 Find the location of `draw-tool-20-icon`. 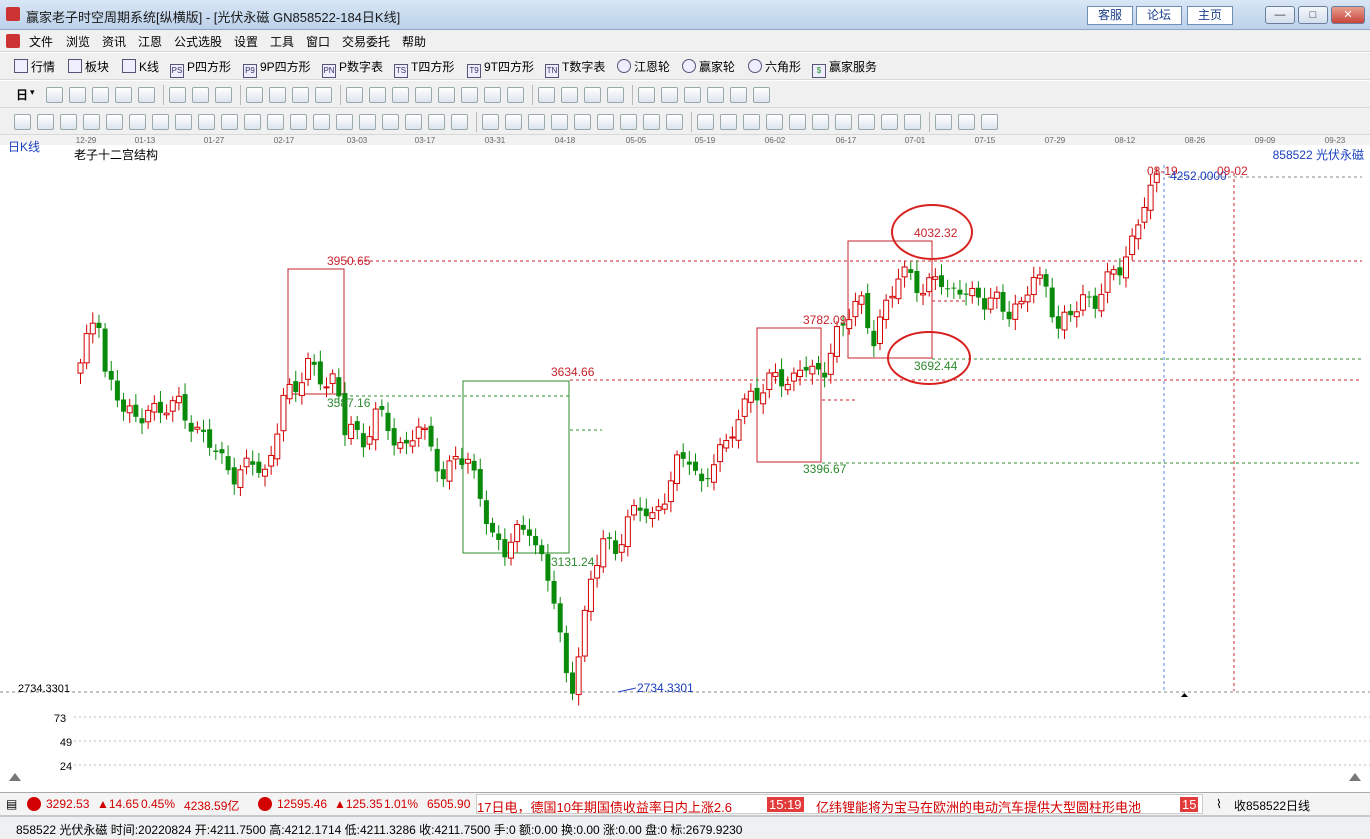

draw-tool-20-icon is located at coordinates (459, 122).